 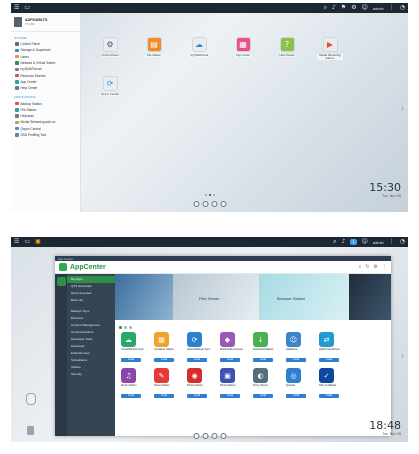 I want to click on category-item: Business, so click(x=91, y=318).